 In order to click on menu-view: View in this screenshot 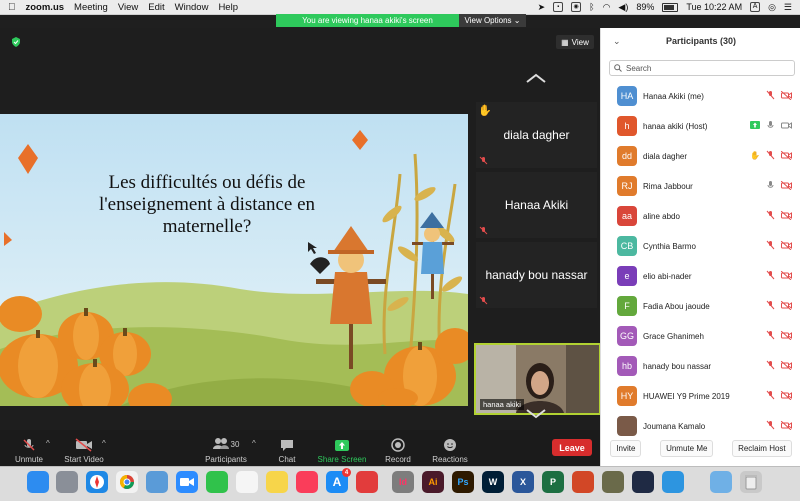, I will do `click(128, 7)`.